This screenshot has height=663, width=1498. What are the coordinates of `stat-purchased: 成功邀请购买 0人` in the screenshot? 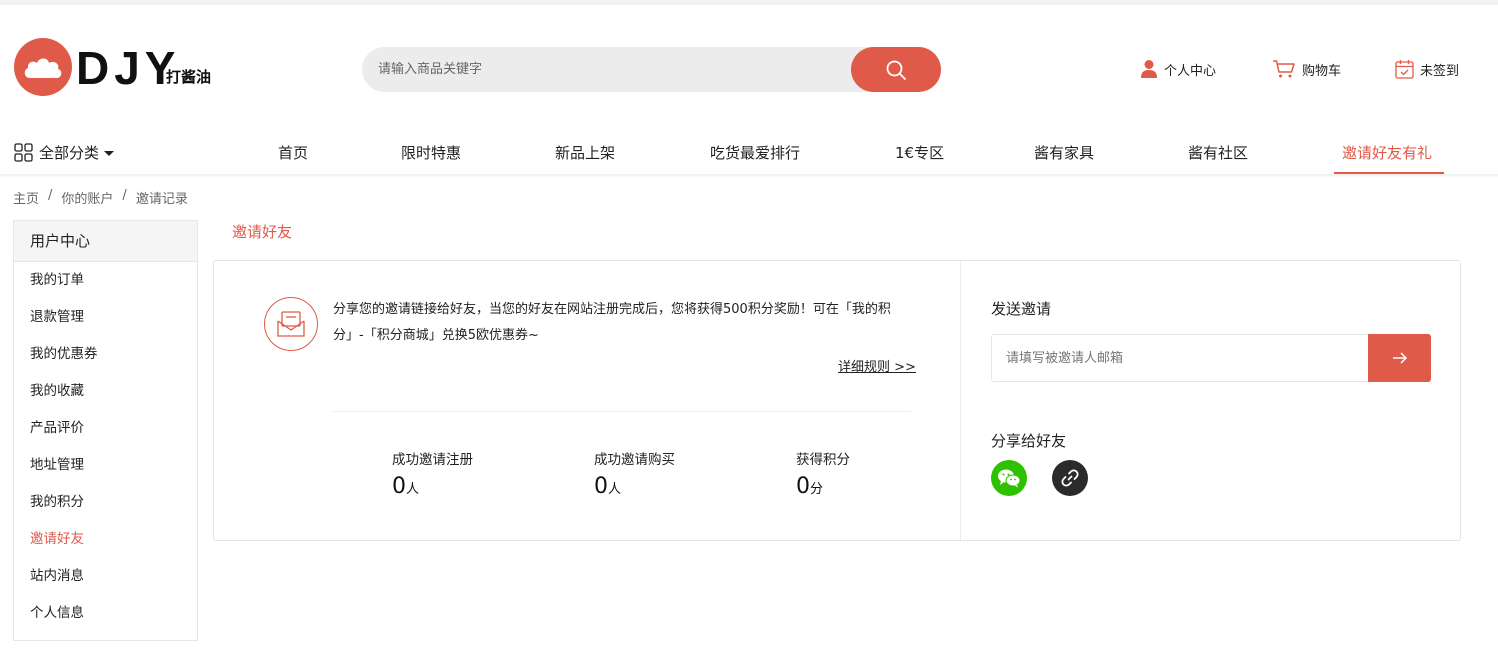 It's located at (634, 473).